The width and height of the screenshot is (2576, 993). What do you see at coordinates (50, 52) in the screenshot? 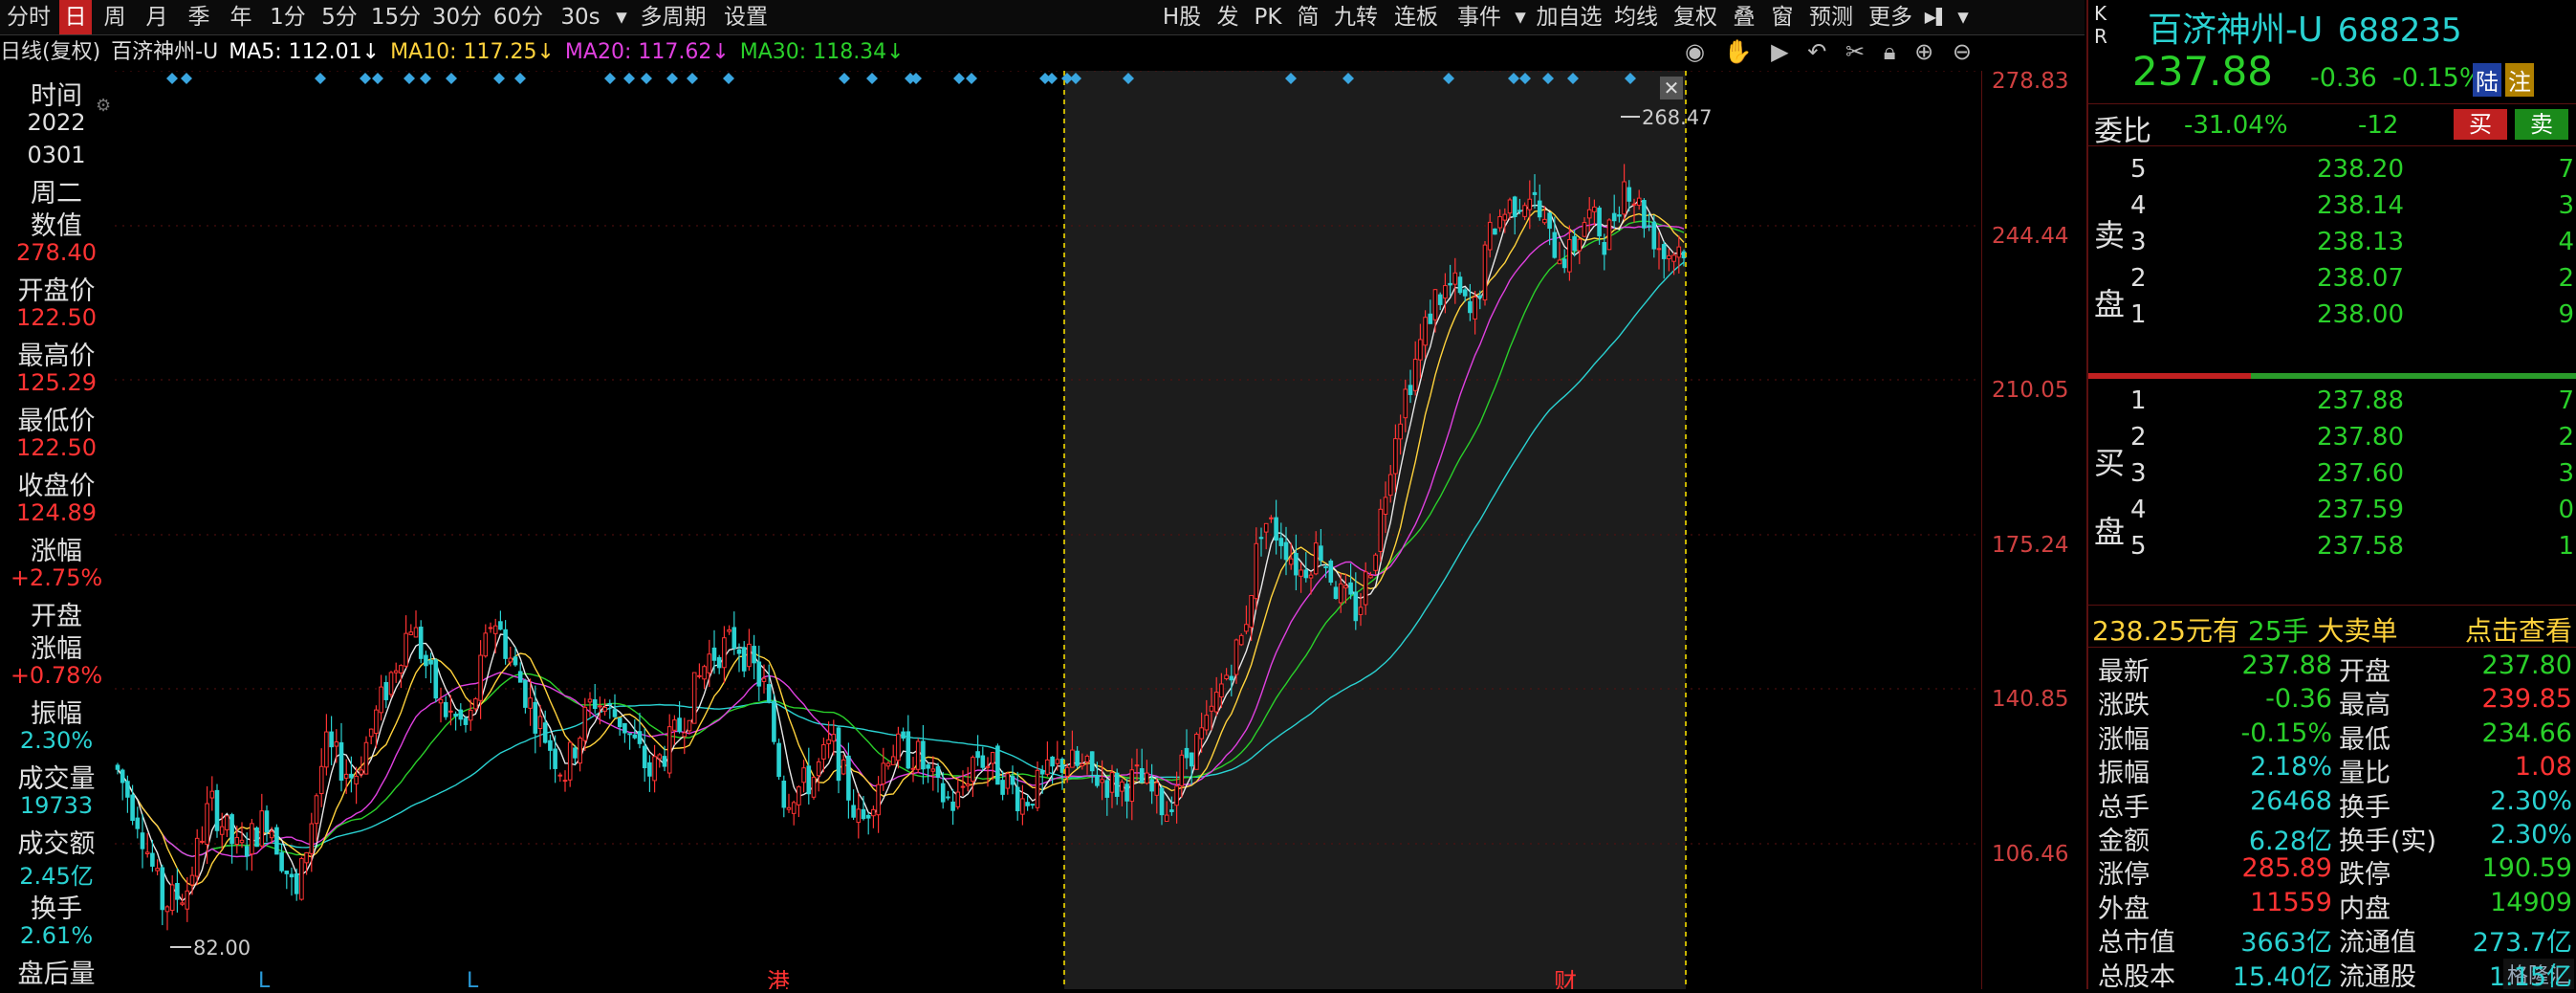
I see `chart-mode: 日线(复权)` at bounding box center [50, 52].